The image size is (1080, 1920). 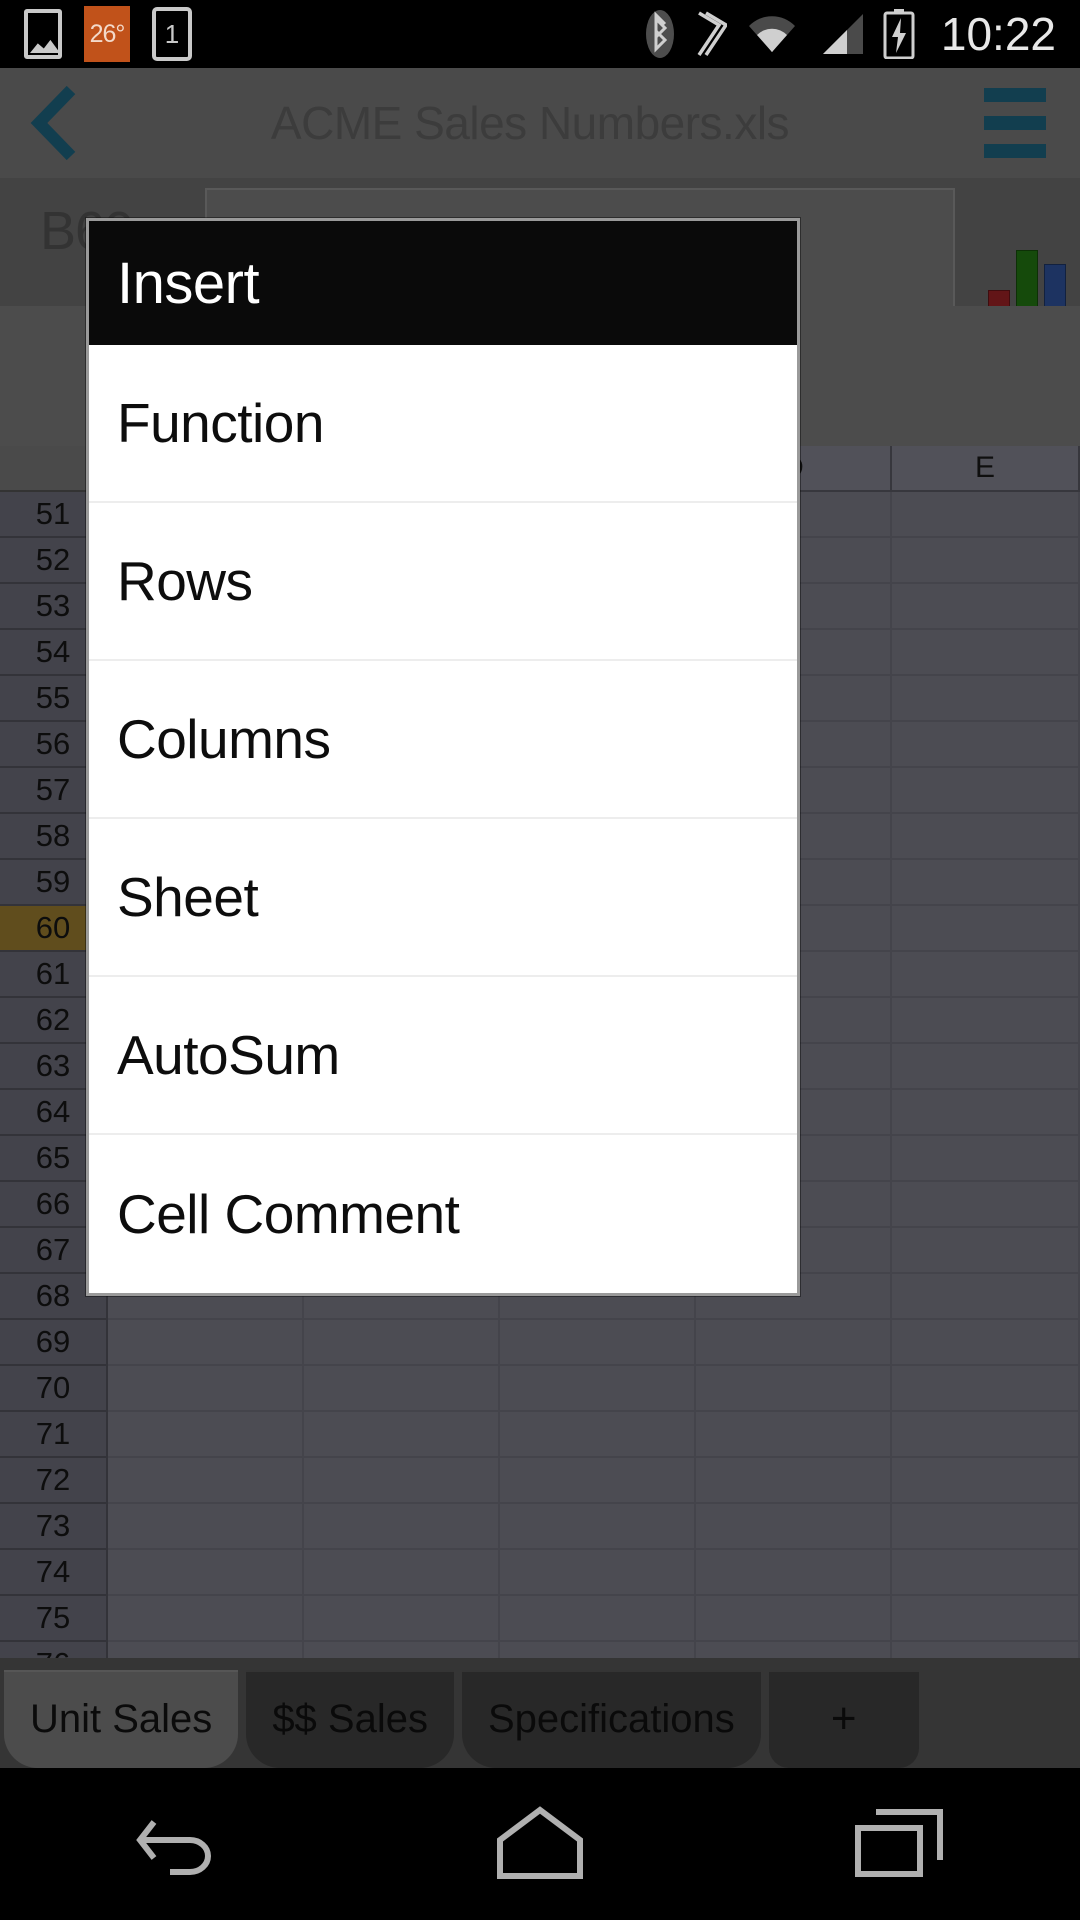 I want to click on system-navigation-bar, so click(x=540, y=1844).